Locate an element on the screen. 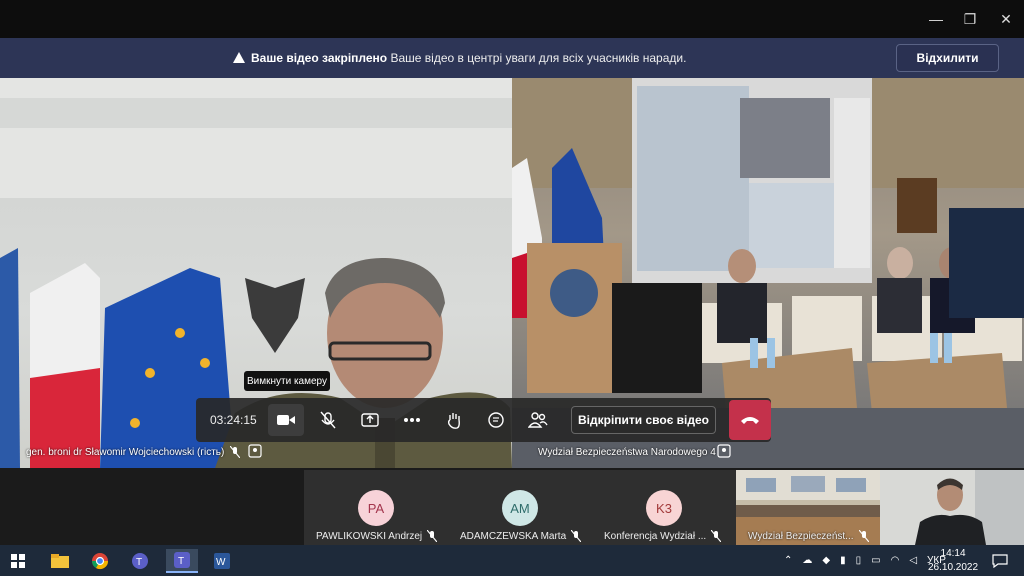  banner-title: Ваше відео закріплено is located at coordinates (319, 58).